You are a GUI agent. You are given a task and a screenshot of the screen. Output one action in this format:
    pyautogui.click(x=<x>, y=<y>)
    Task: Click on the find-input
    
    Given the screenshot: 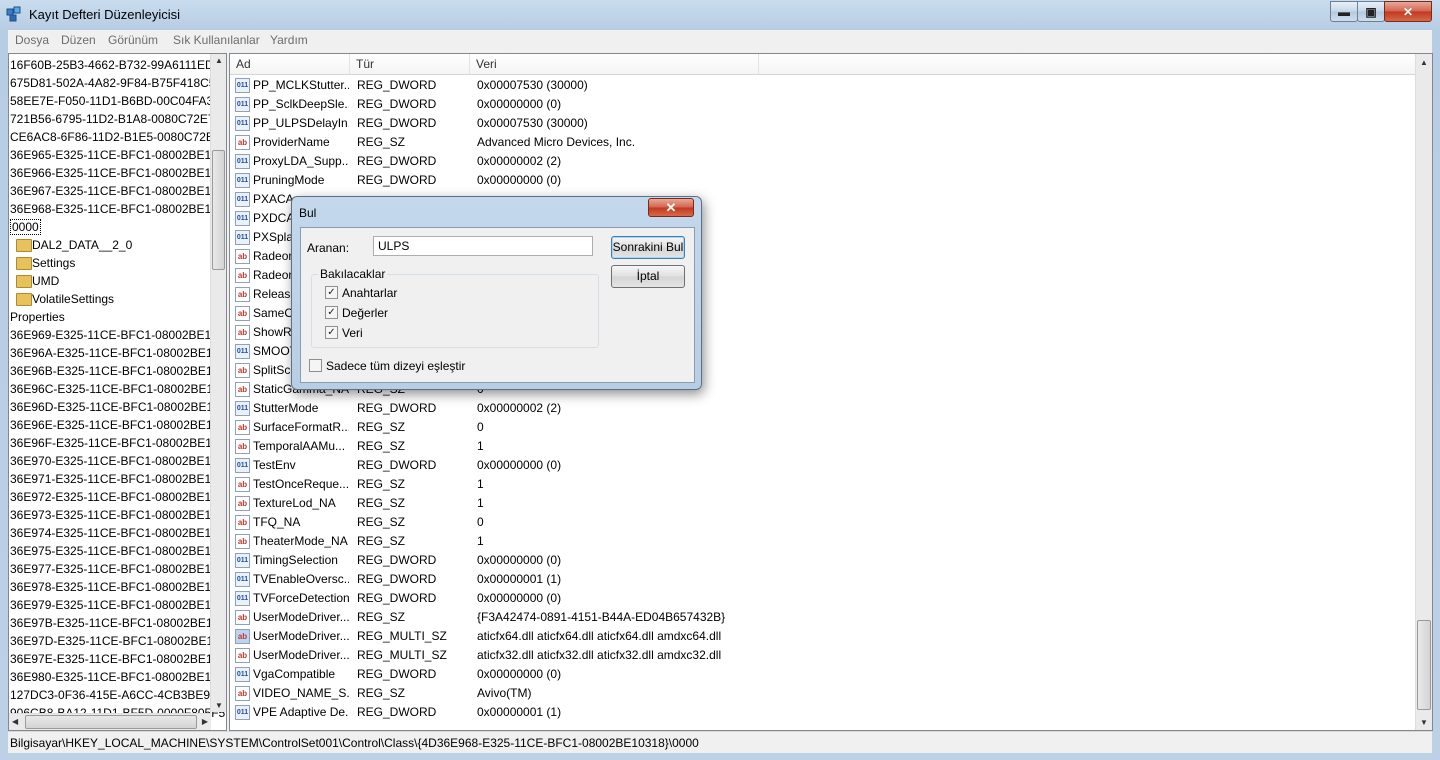 What is the action you would take?
    pyautogui.click(x=483, y=246)
    